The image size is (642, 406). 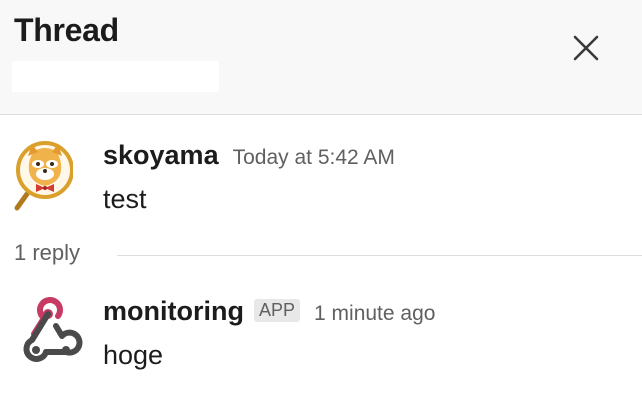 I want to click on replies-divider: 1 reply, so click(x=321, y=256).